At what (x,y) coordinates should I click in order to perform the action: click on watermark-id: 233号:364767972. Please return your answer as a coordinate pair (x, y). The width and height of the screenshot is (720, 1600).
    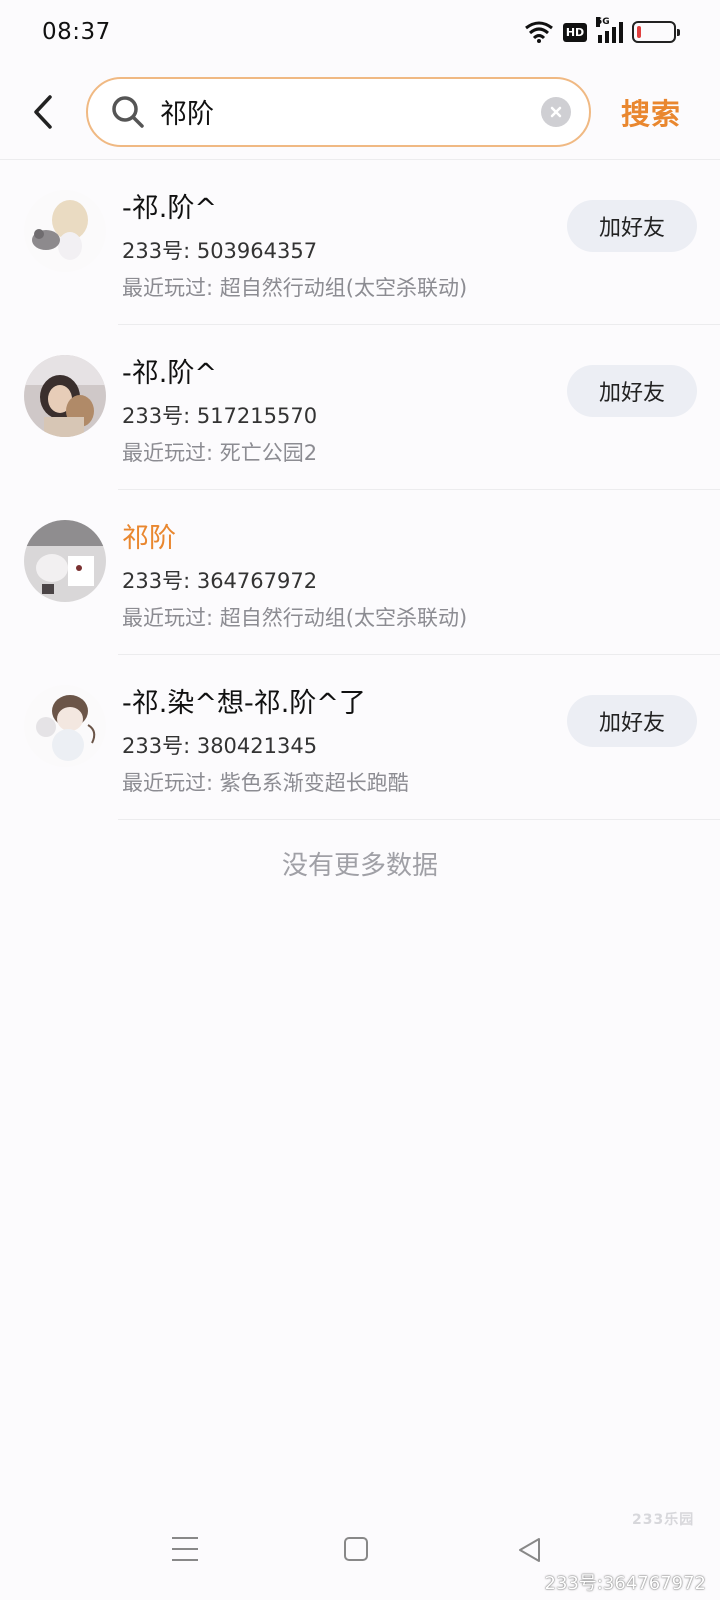
    Looking at the image, I should click on (625, 1583).